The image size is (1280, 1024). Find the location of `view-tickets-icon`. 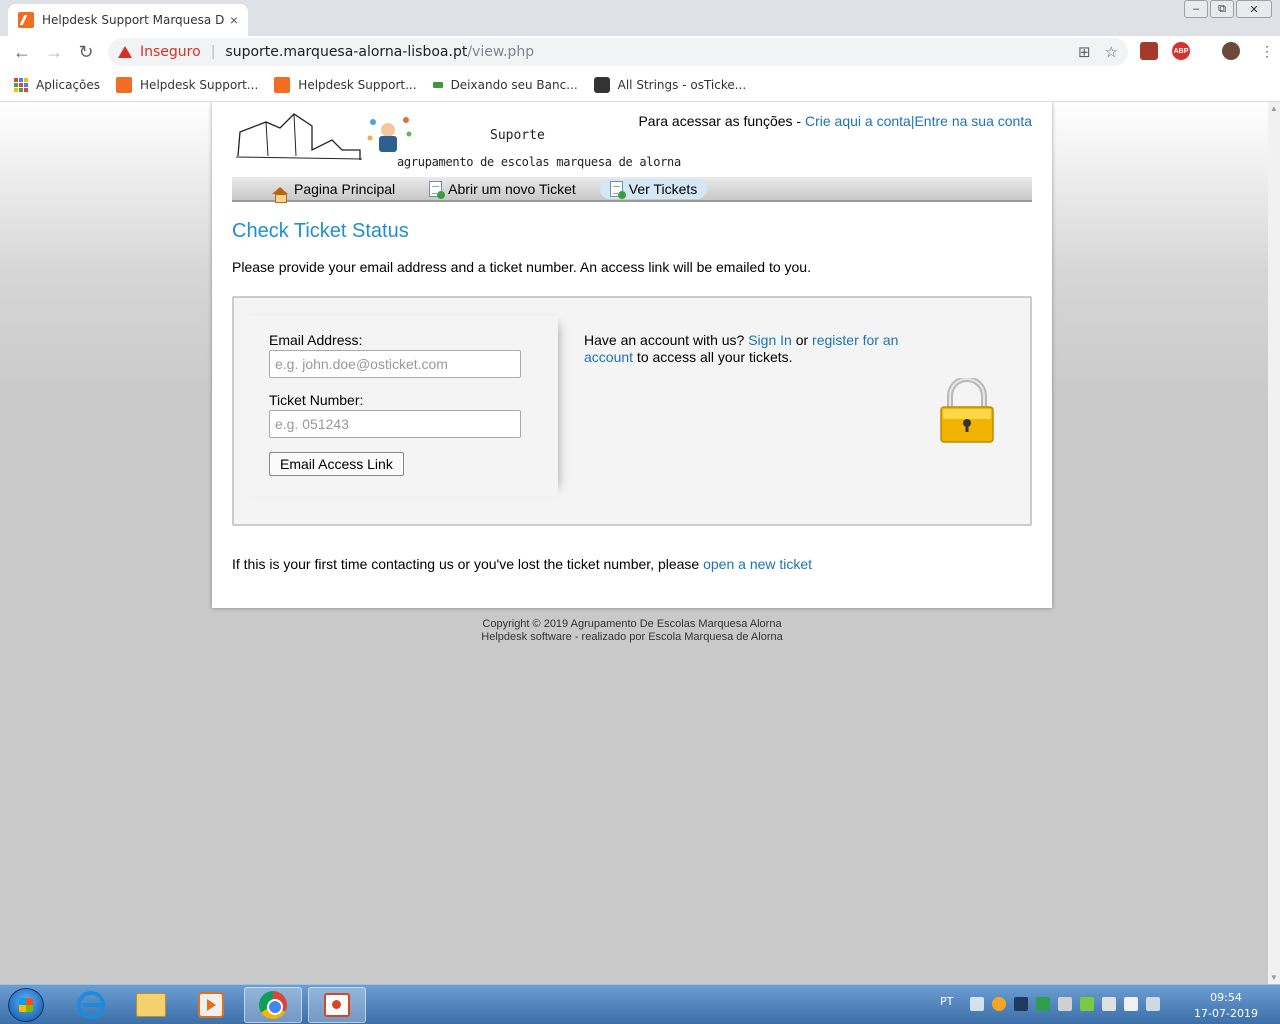

view-tickets-icon is located at coordinates (617, 189).